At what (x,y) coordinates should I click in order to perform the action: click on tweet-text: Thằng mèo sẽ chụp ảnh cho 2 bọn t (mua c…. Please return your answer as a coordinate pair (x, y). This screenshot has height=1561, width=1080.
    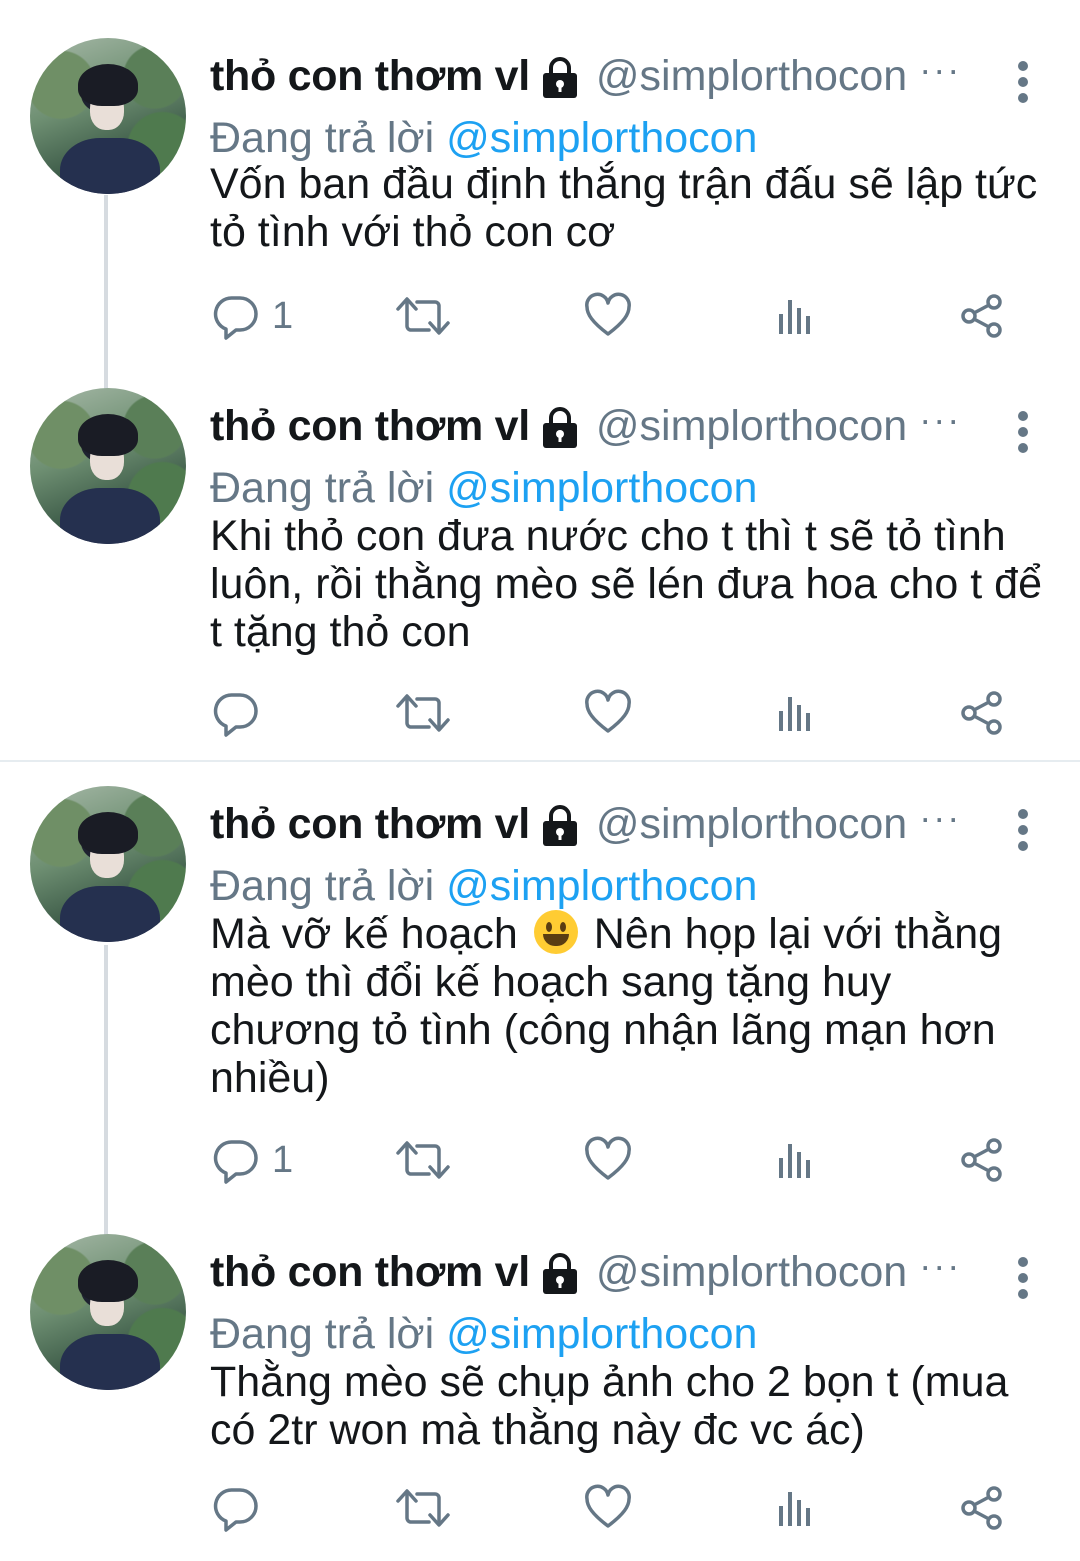
    Looking at the image, I should click on (609, 1406).